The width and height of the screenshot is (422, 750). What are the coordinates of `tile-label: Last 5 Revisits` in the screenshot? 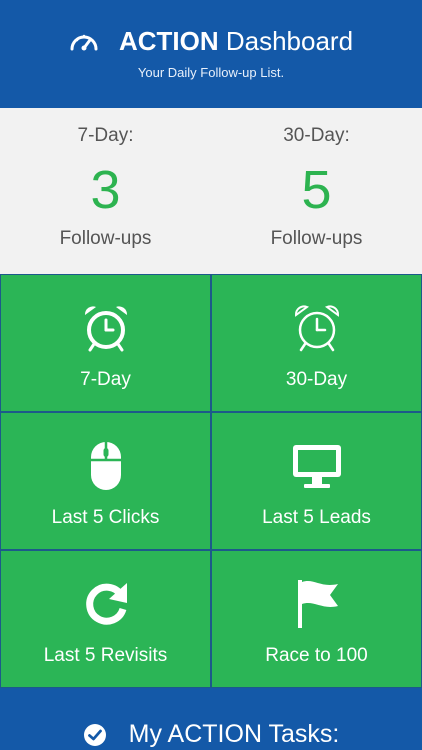 It's located at (105, 655).